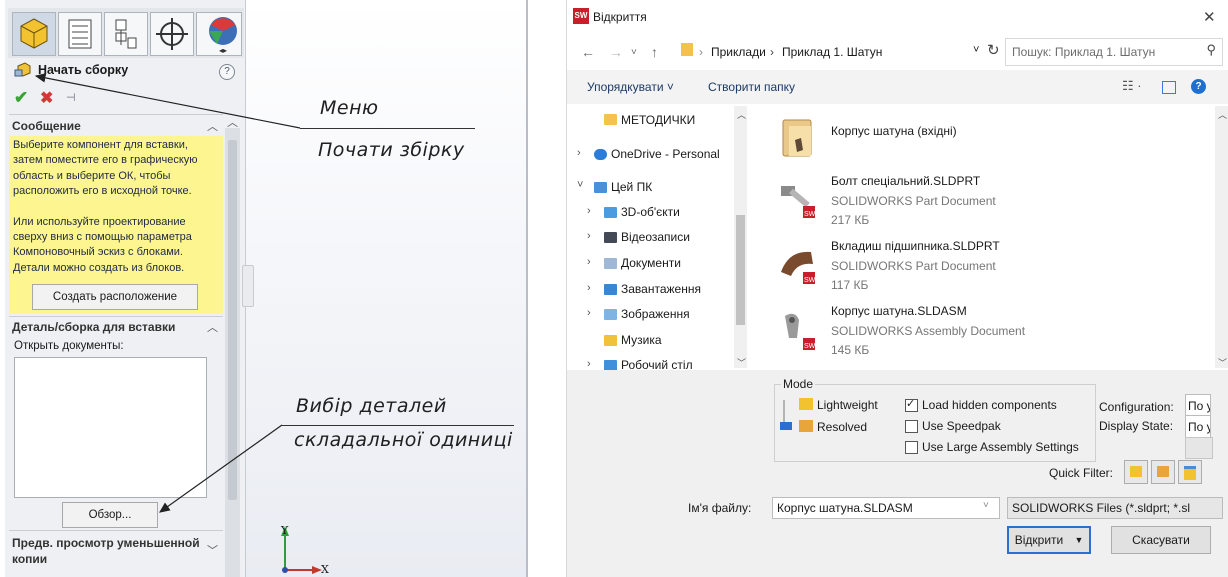 This screenshot has height=577, width=1228. Describe the element at coordinates (847, 405) in the screenshot. I see `lightweight-label: Lightweight` at that location.